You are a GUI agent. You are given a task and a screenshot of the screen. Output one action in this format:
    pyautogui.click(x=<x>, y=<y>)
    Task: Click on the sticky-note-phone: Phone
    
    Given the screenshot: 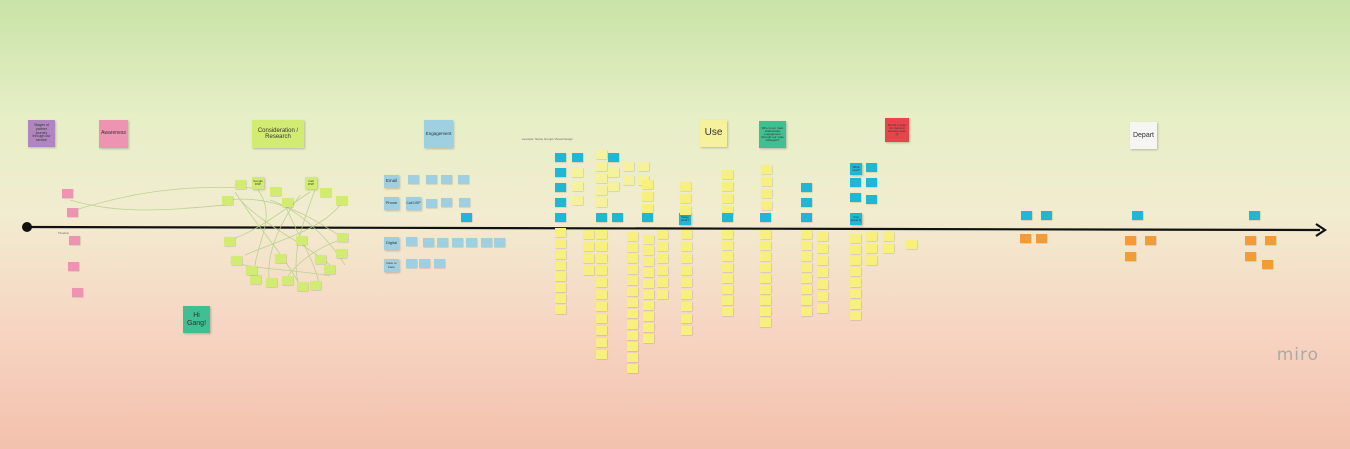 What is the action you would take?
    pyautogui.click(x=391, y=203)
    